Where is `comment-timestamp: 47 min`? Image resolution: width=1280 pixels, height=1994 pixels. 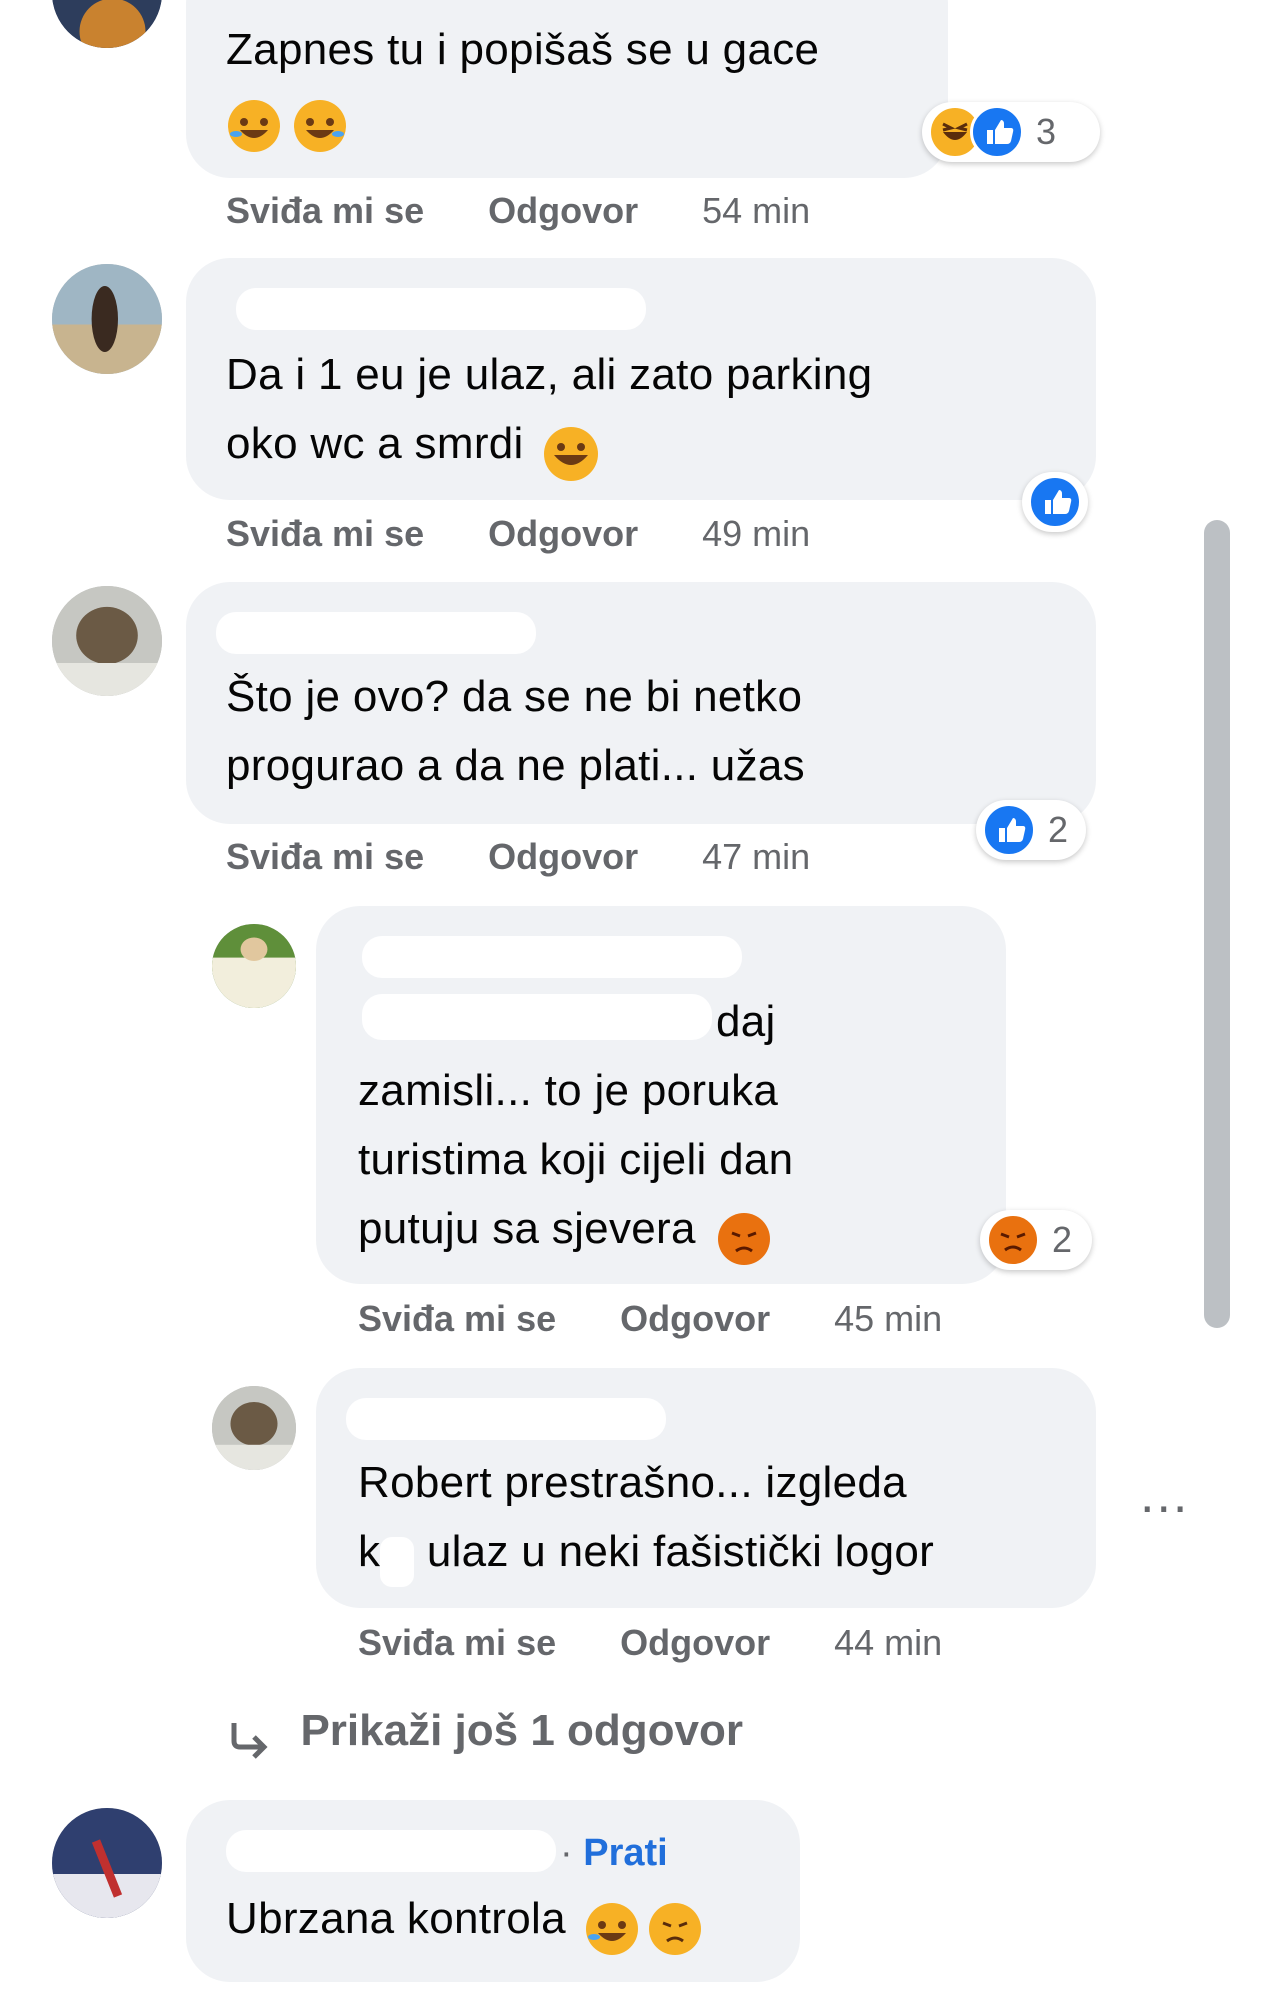 comment-timestamp: 47 min is located at coordinates (756, 857).